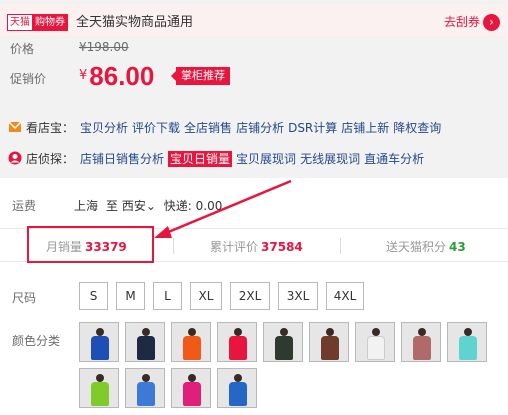 The image size is (508, 415). What do you see at coordinates (250, 296) in the screenshot?
I see `size-option: 2XL` at bounding box center [250, 296].